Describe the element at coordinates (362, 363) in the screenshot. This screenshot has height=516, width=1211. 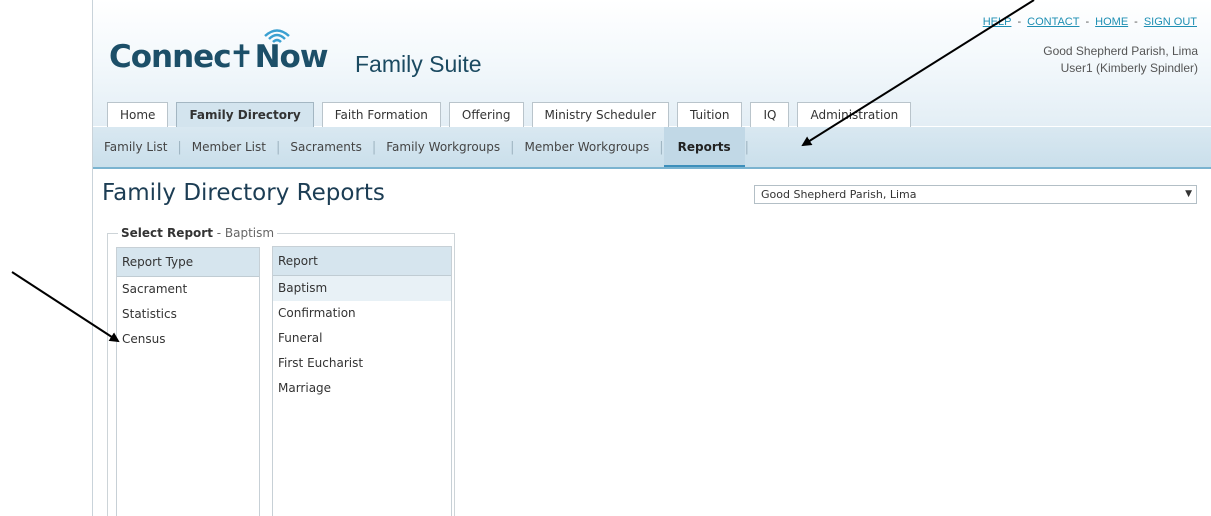
I see `report-first-eucharist: First Eucharist` at that location.